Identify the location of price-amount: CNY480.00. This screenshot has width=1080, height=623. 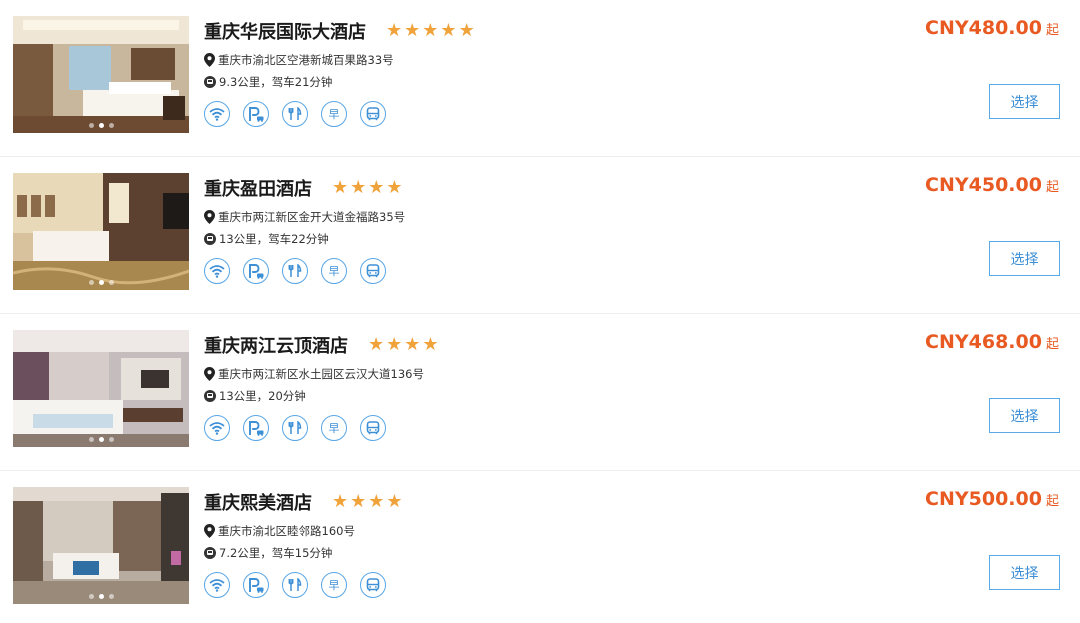
(983, 28).